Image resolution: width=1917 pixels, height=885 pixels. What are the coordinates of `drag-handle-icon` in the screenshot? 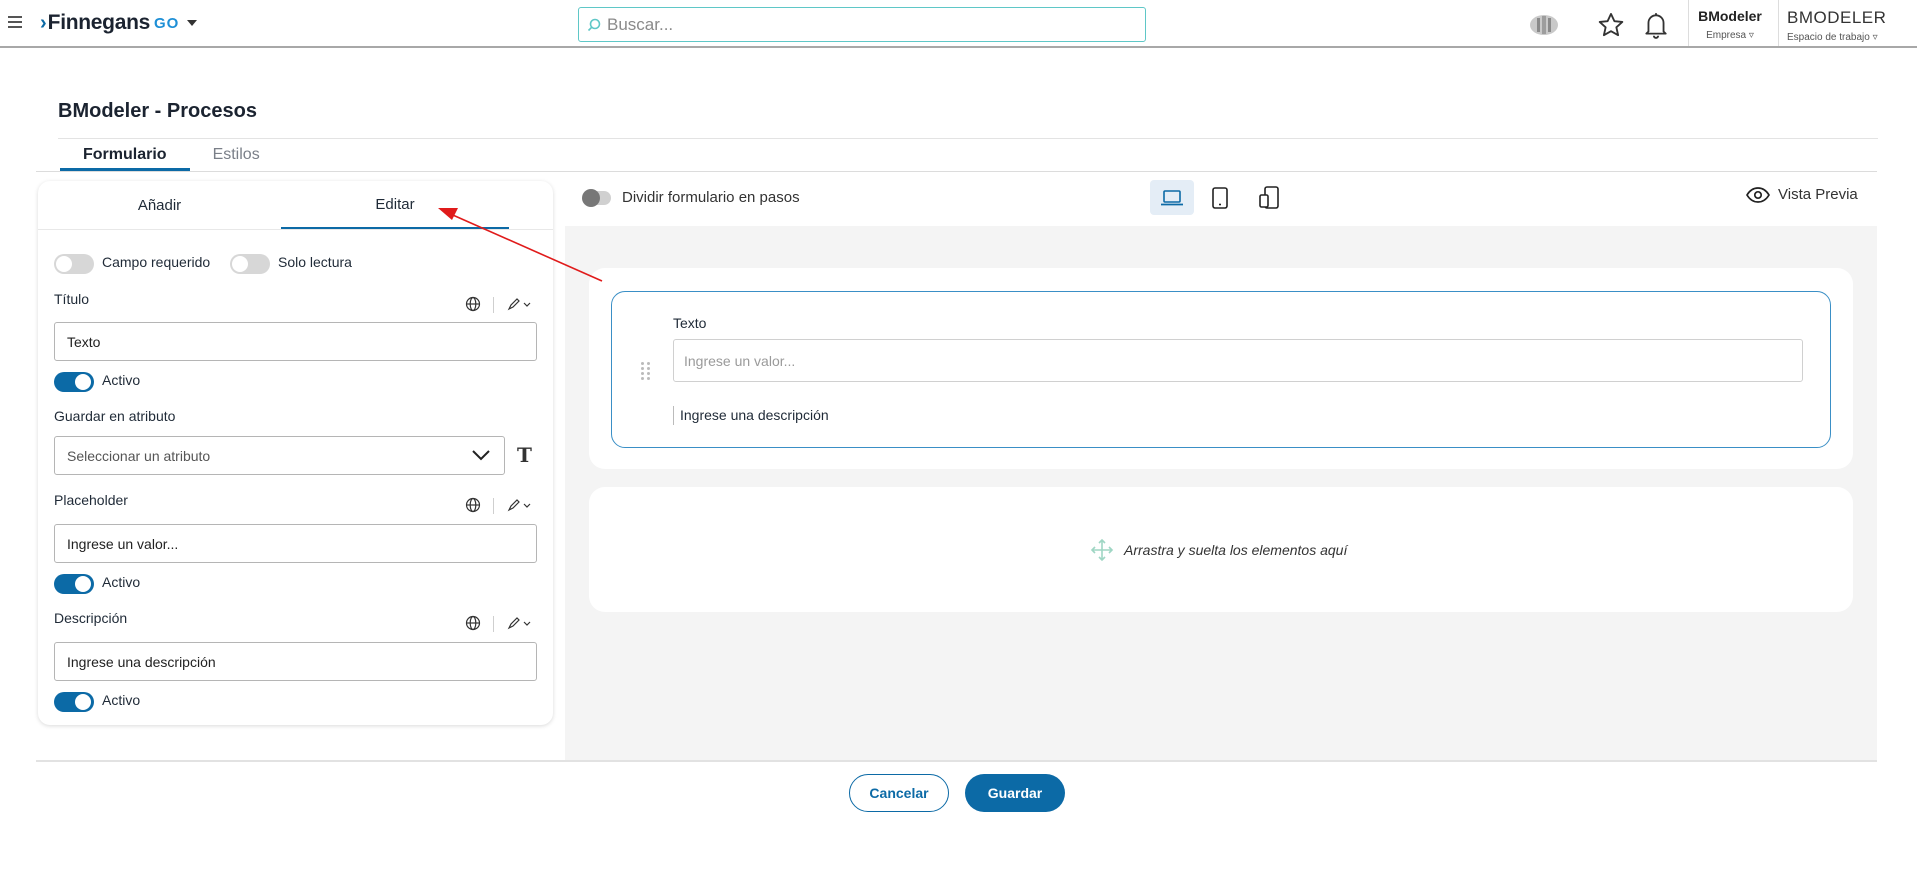 It's located at (646, 371).